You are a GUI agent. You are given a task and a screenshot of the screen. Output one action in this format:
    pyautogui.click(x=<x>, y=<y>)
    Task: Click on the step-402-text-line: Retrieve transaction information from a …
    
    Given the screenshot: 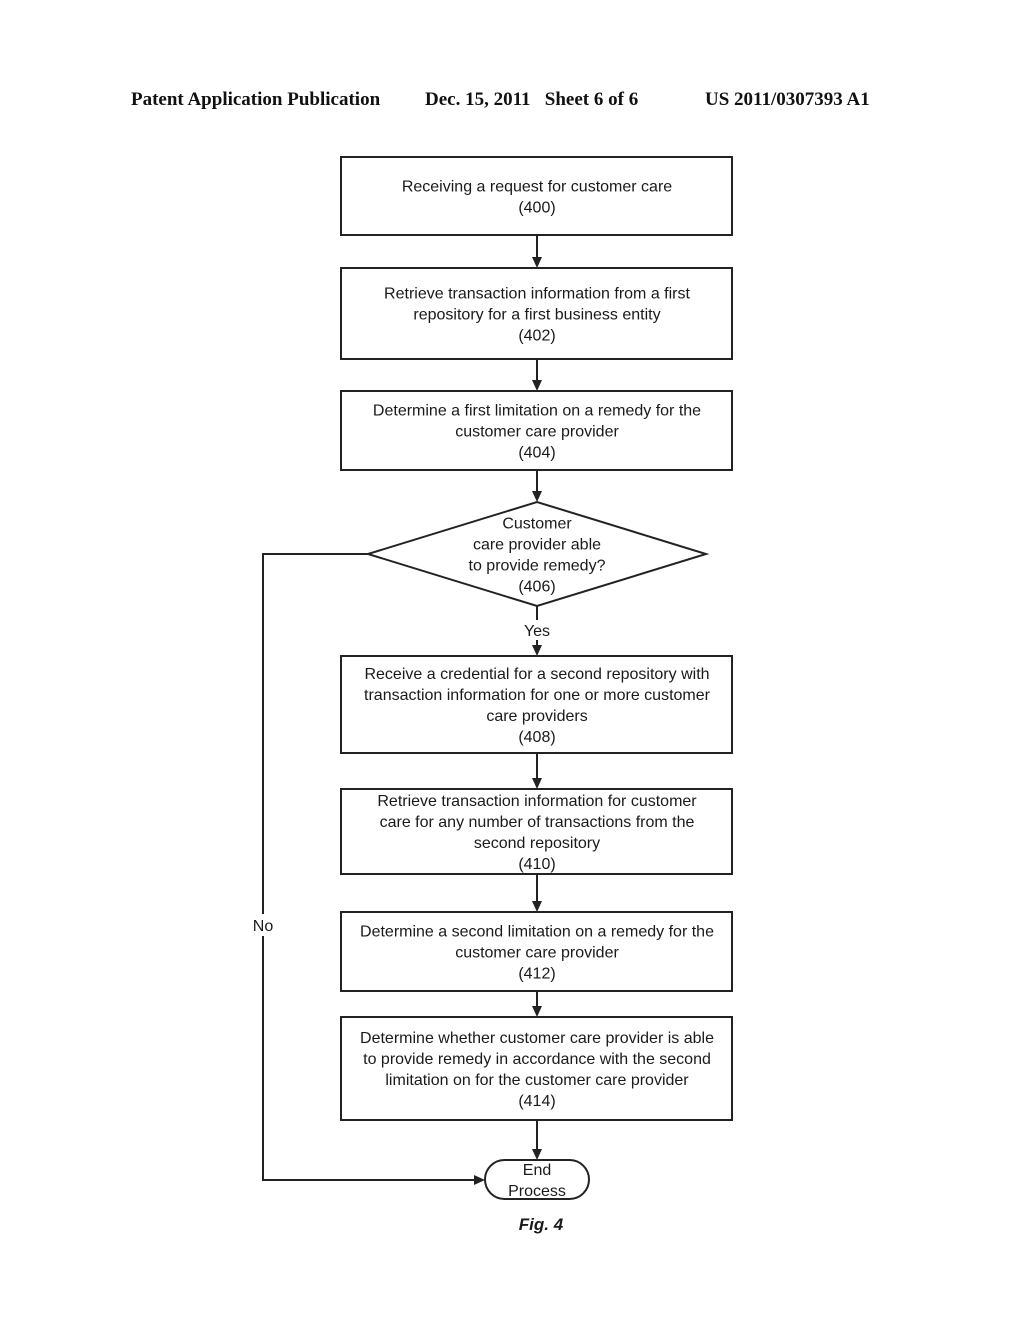 What is the action you would take?
    pyautogui.click(x=537, y=294)
    